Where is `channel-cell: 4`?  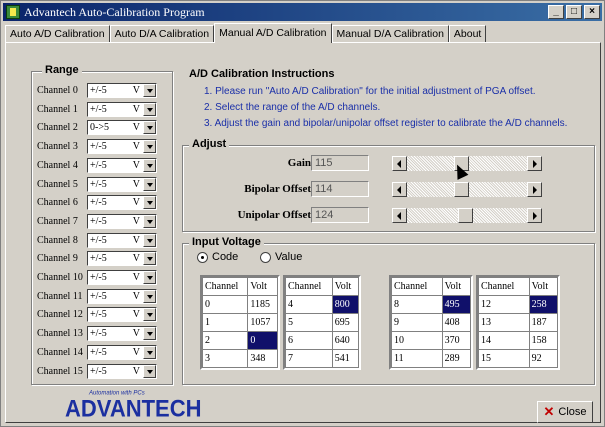
channel-cell: 4 is located at coordinates (309, 304).